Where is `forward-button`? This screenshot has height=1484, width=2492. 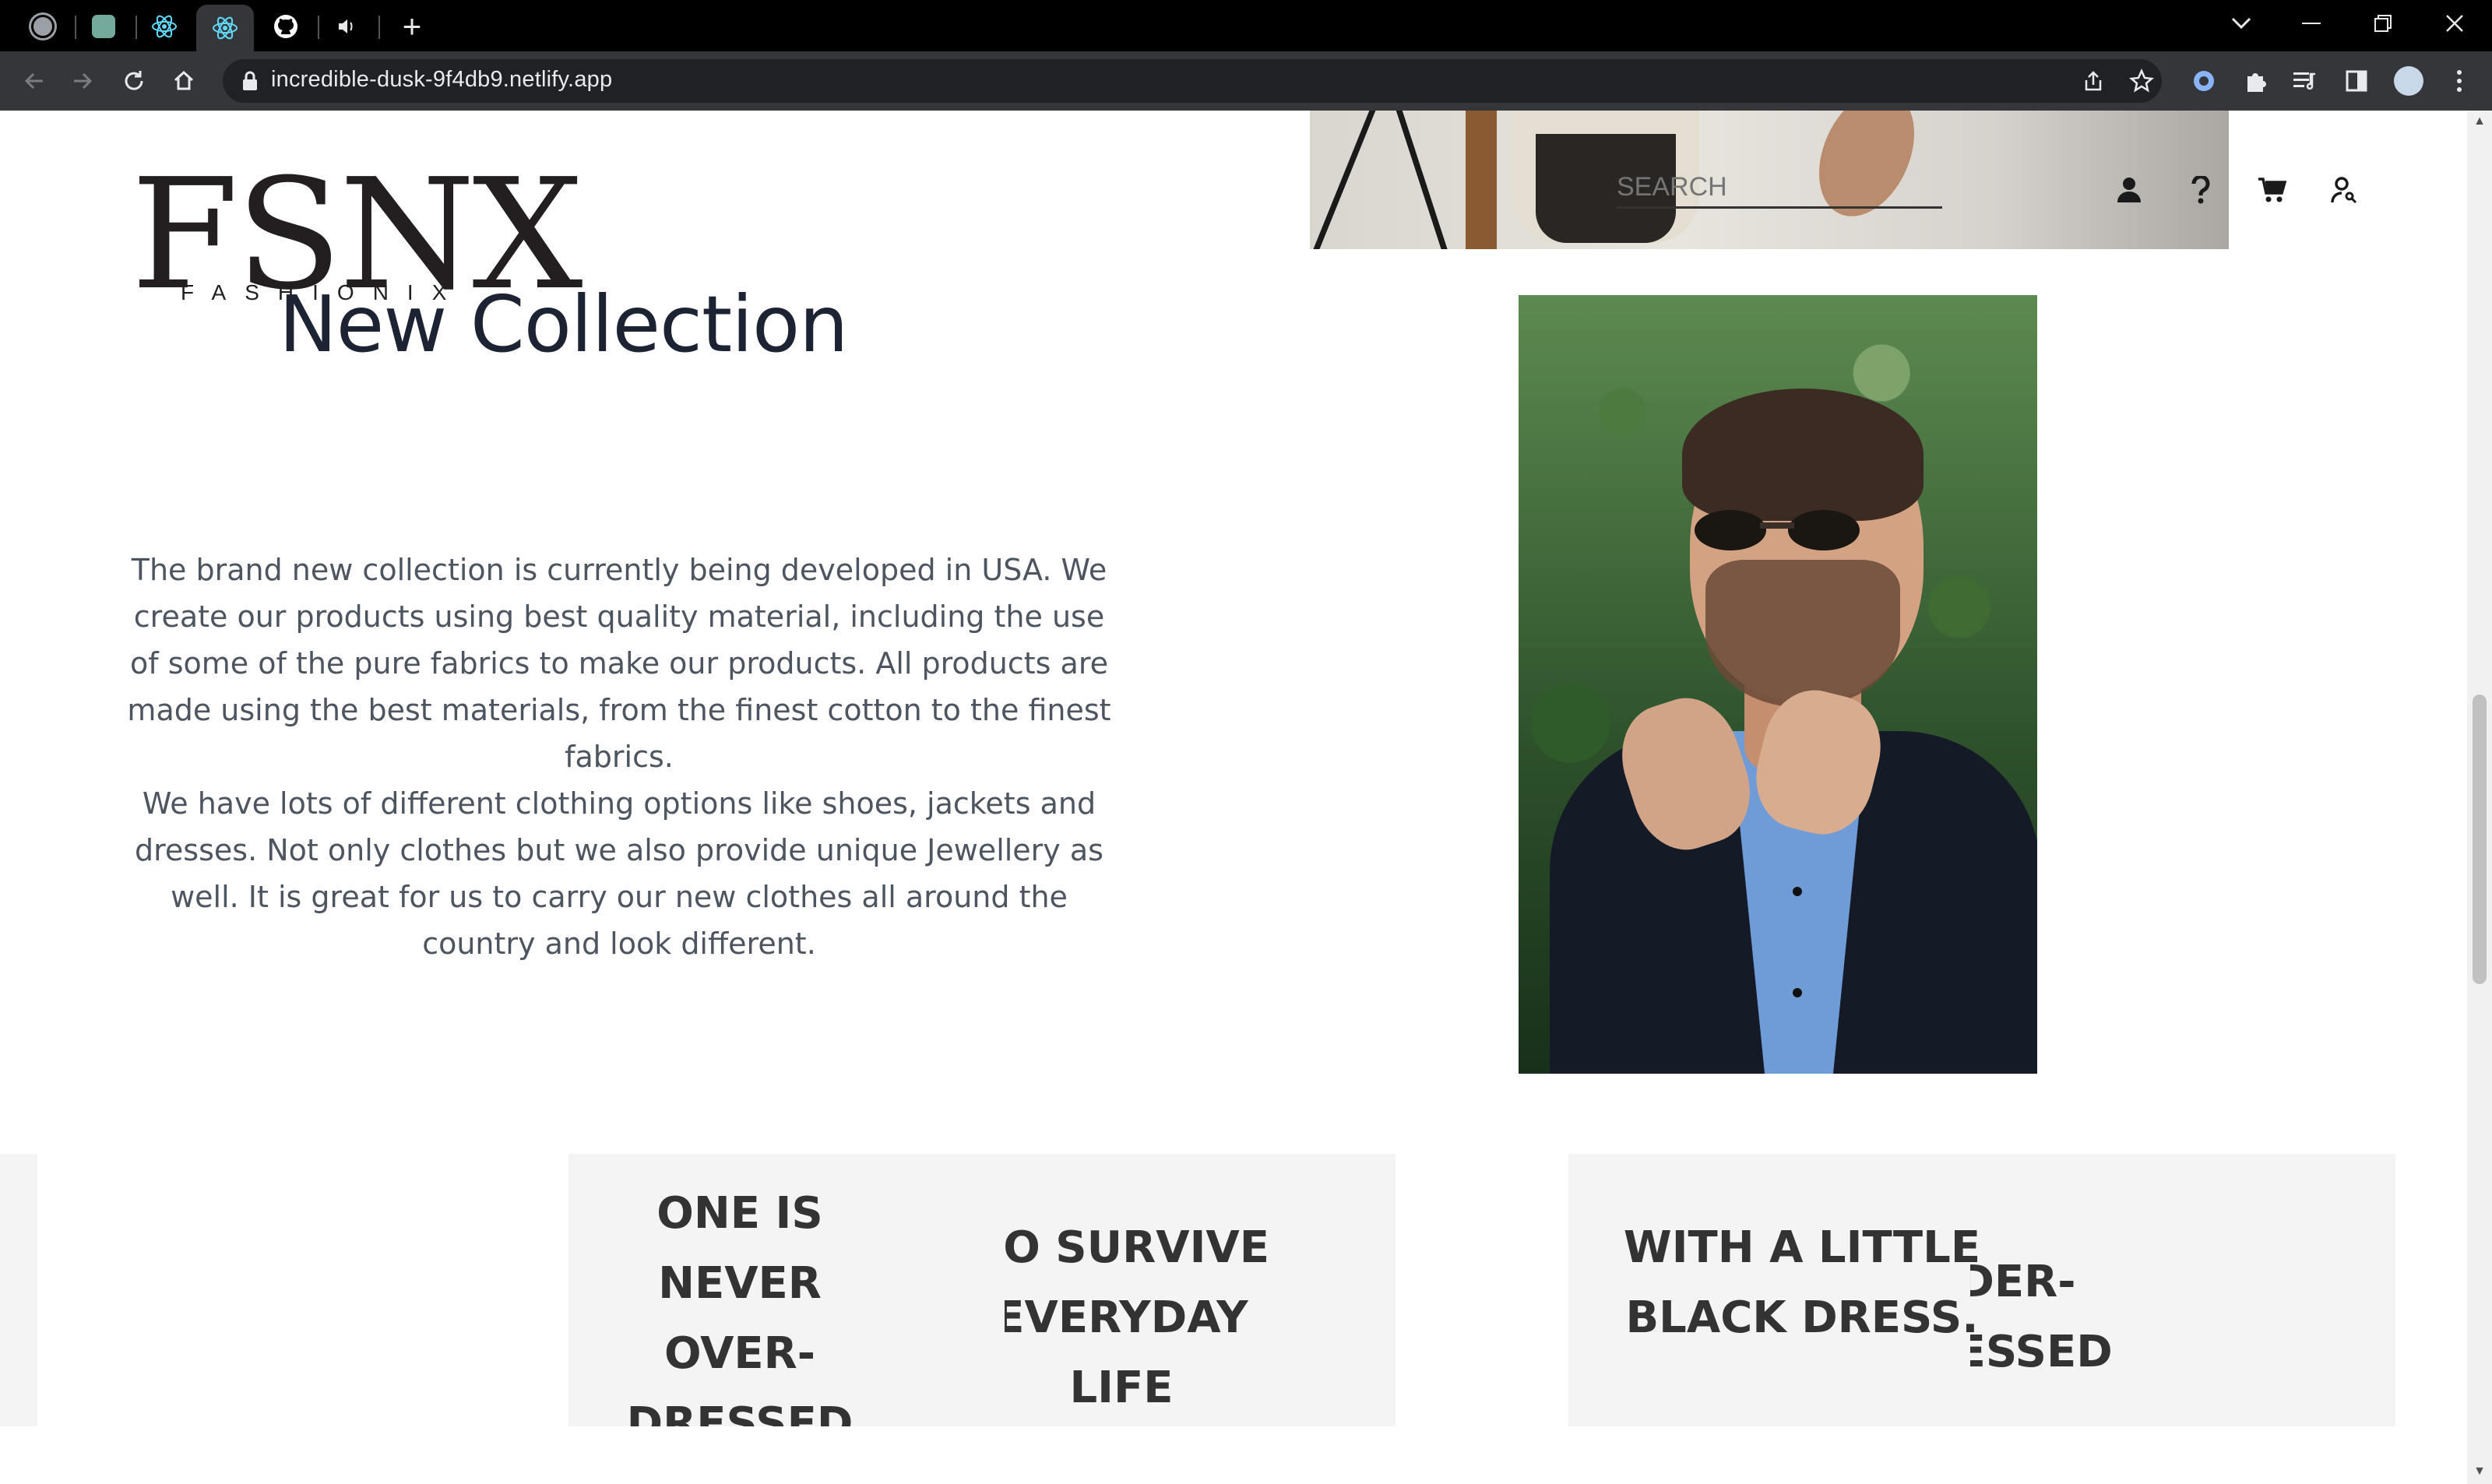
forward-button is located at coordinates (82, 81).